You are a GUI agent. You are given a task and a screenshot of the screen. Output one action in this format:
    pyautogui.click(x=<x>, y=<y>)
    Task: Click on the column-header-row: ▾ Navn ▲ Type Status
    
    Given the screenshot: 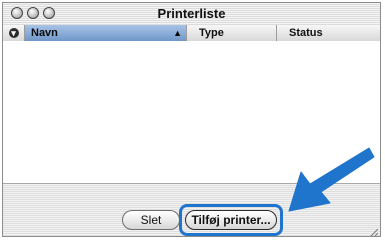 What is the action you would take?
    pyautogui.click(x=191, y=33)
    